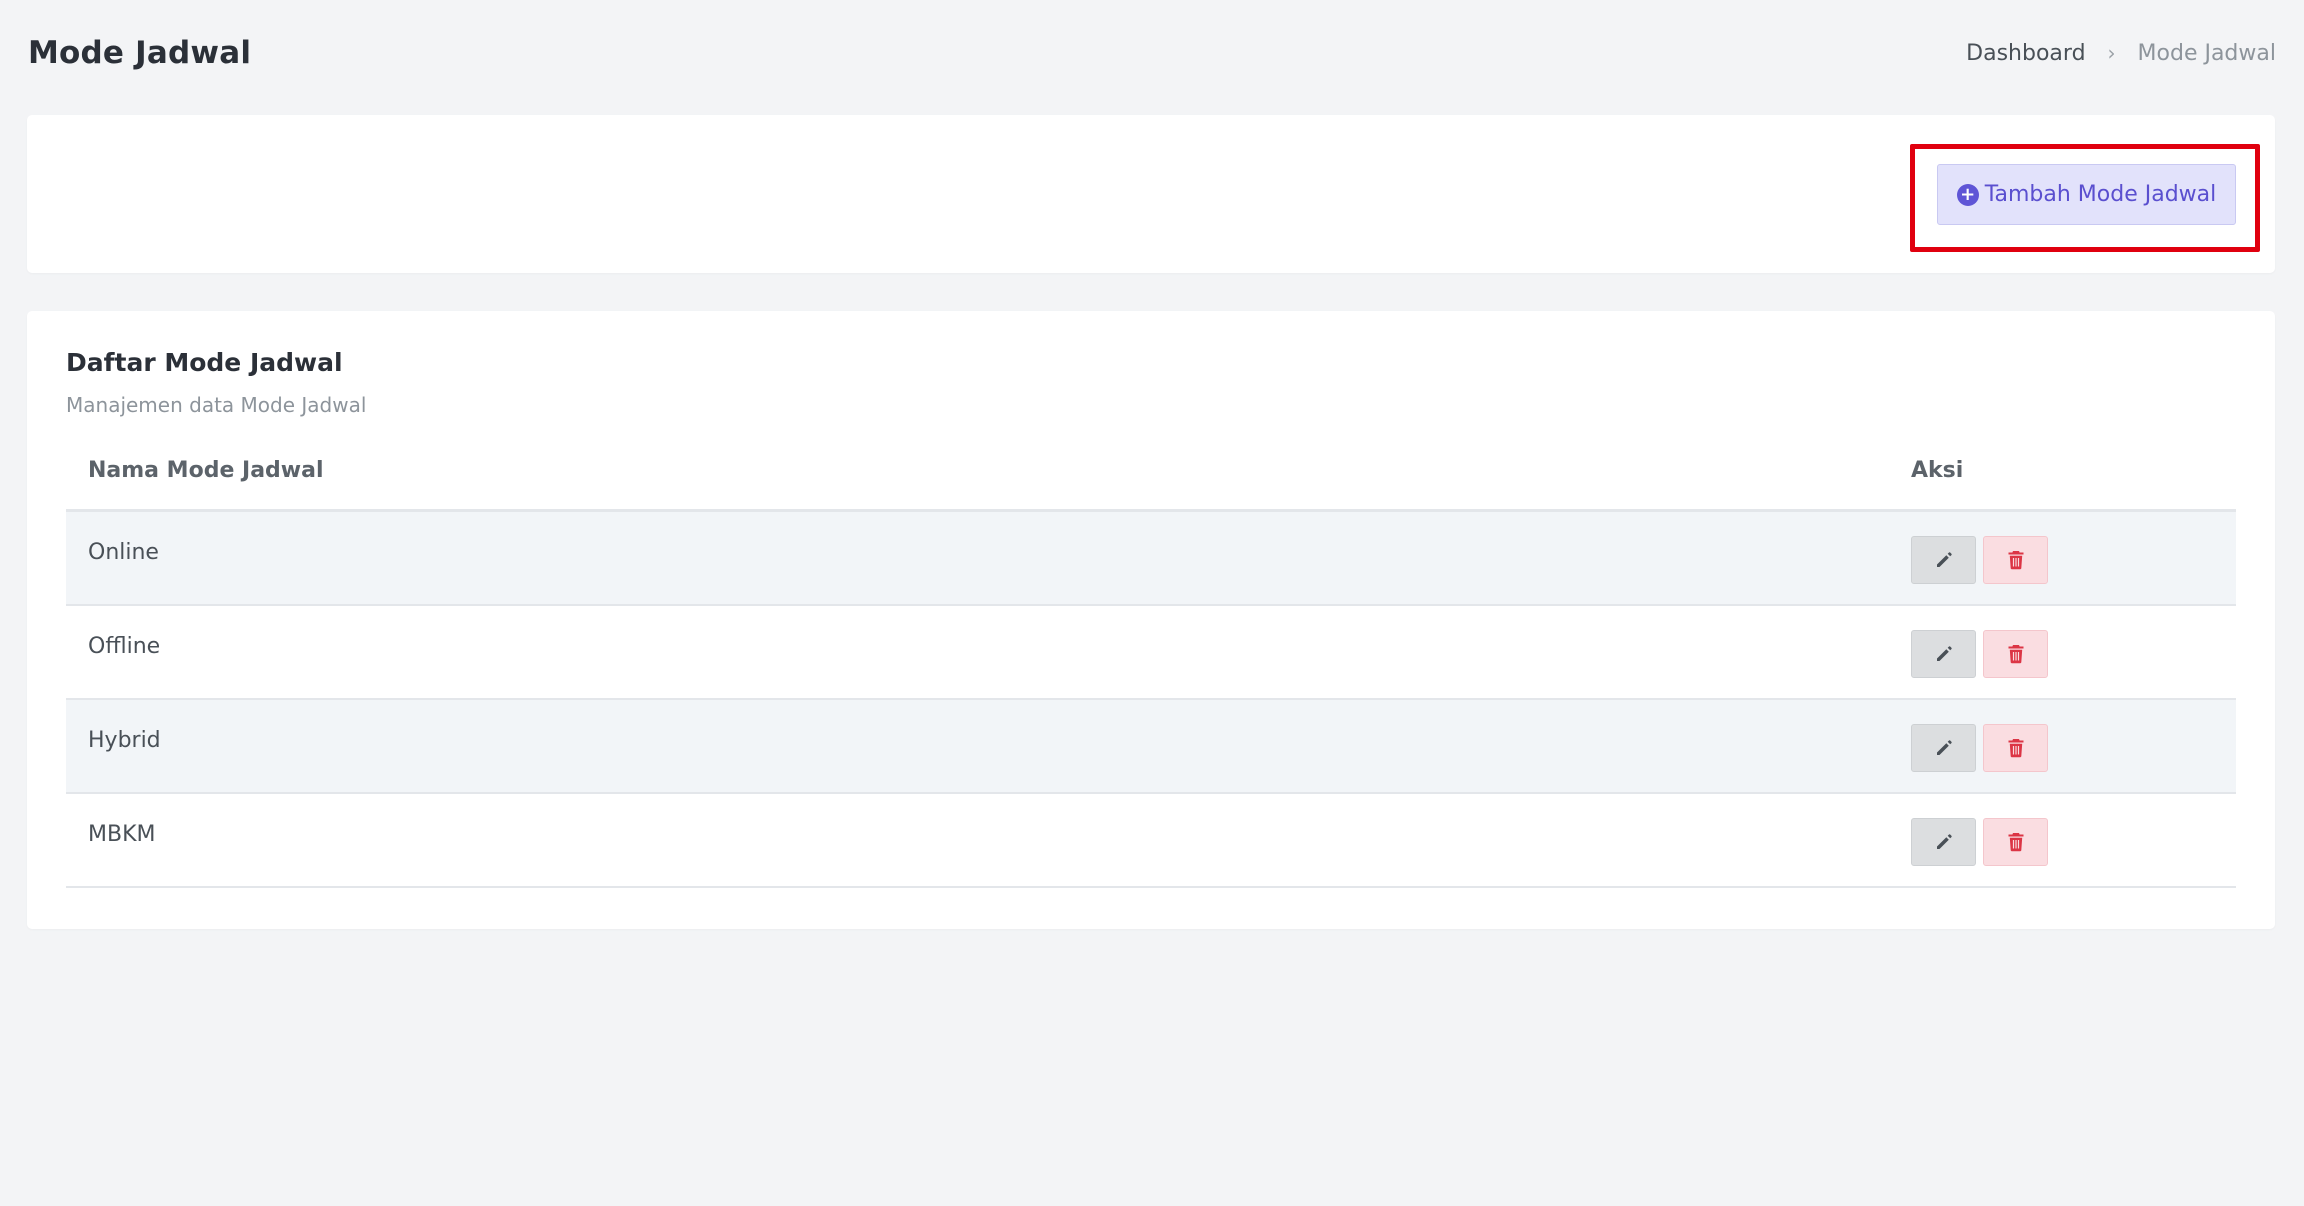 The height and width of the screenshot is (1206, 2304). I want to click on row-name: Online, so click(123, 552).